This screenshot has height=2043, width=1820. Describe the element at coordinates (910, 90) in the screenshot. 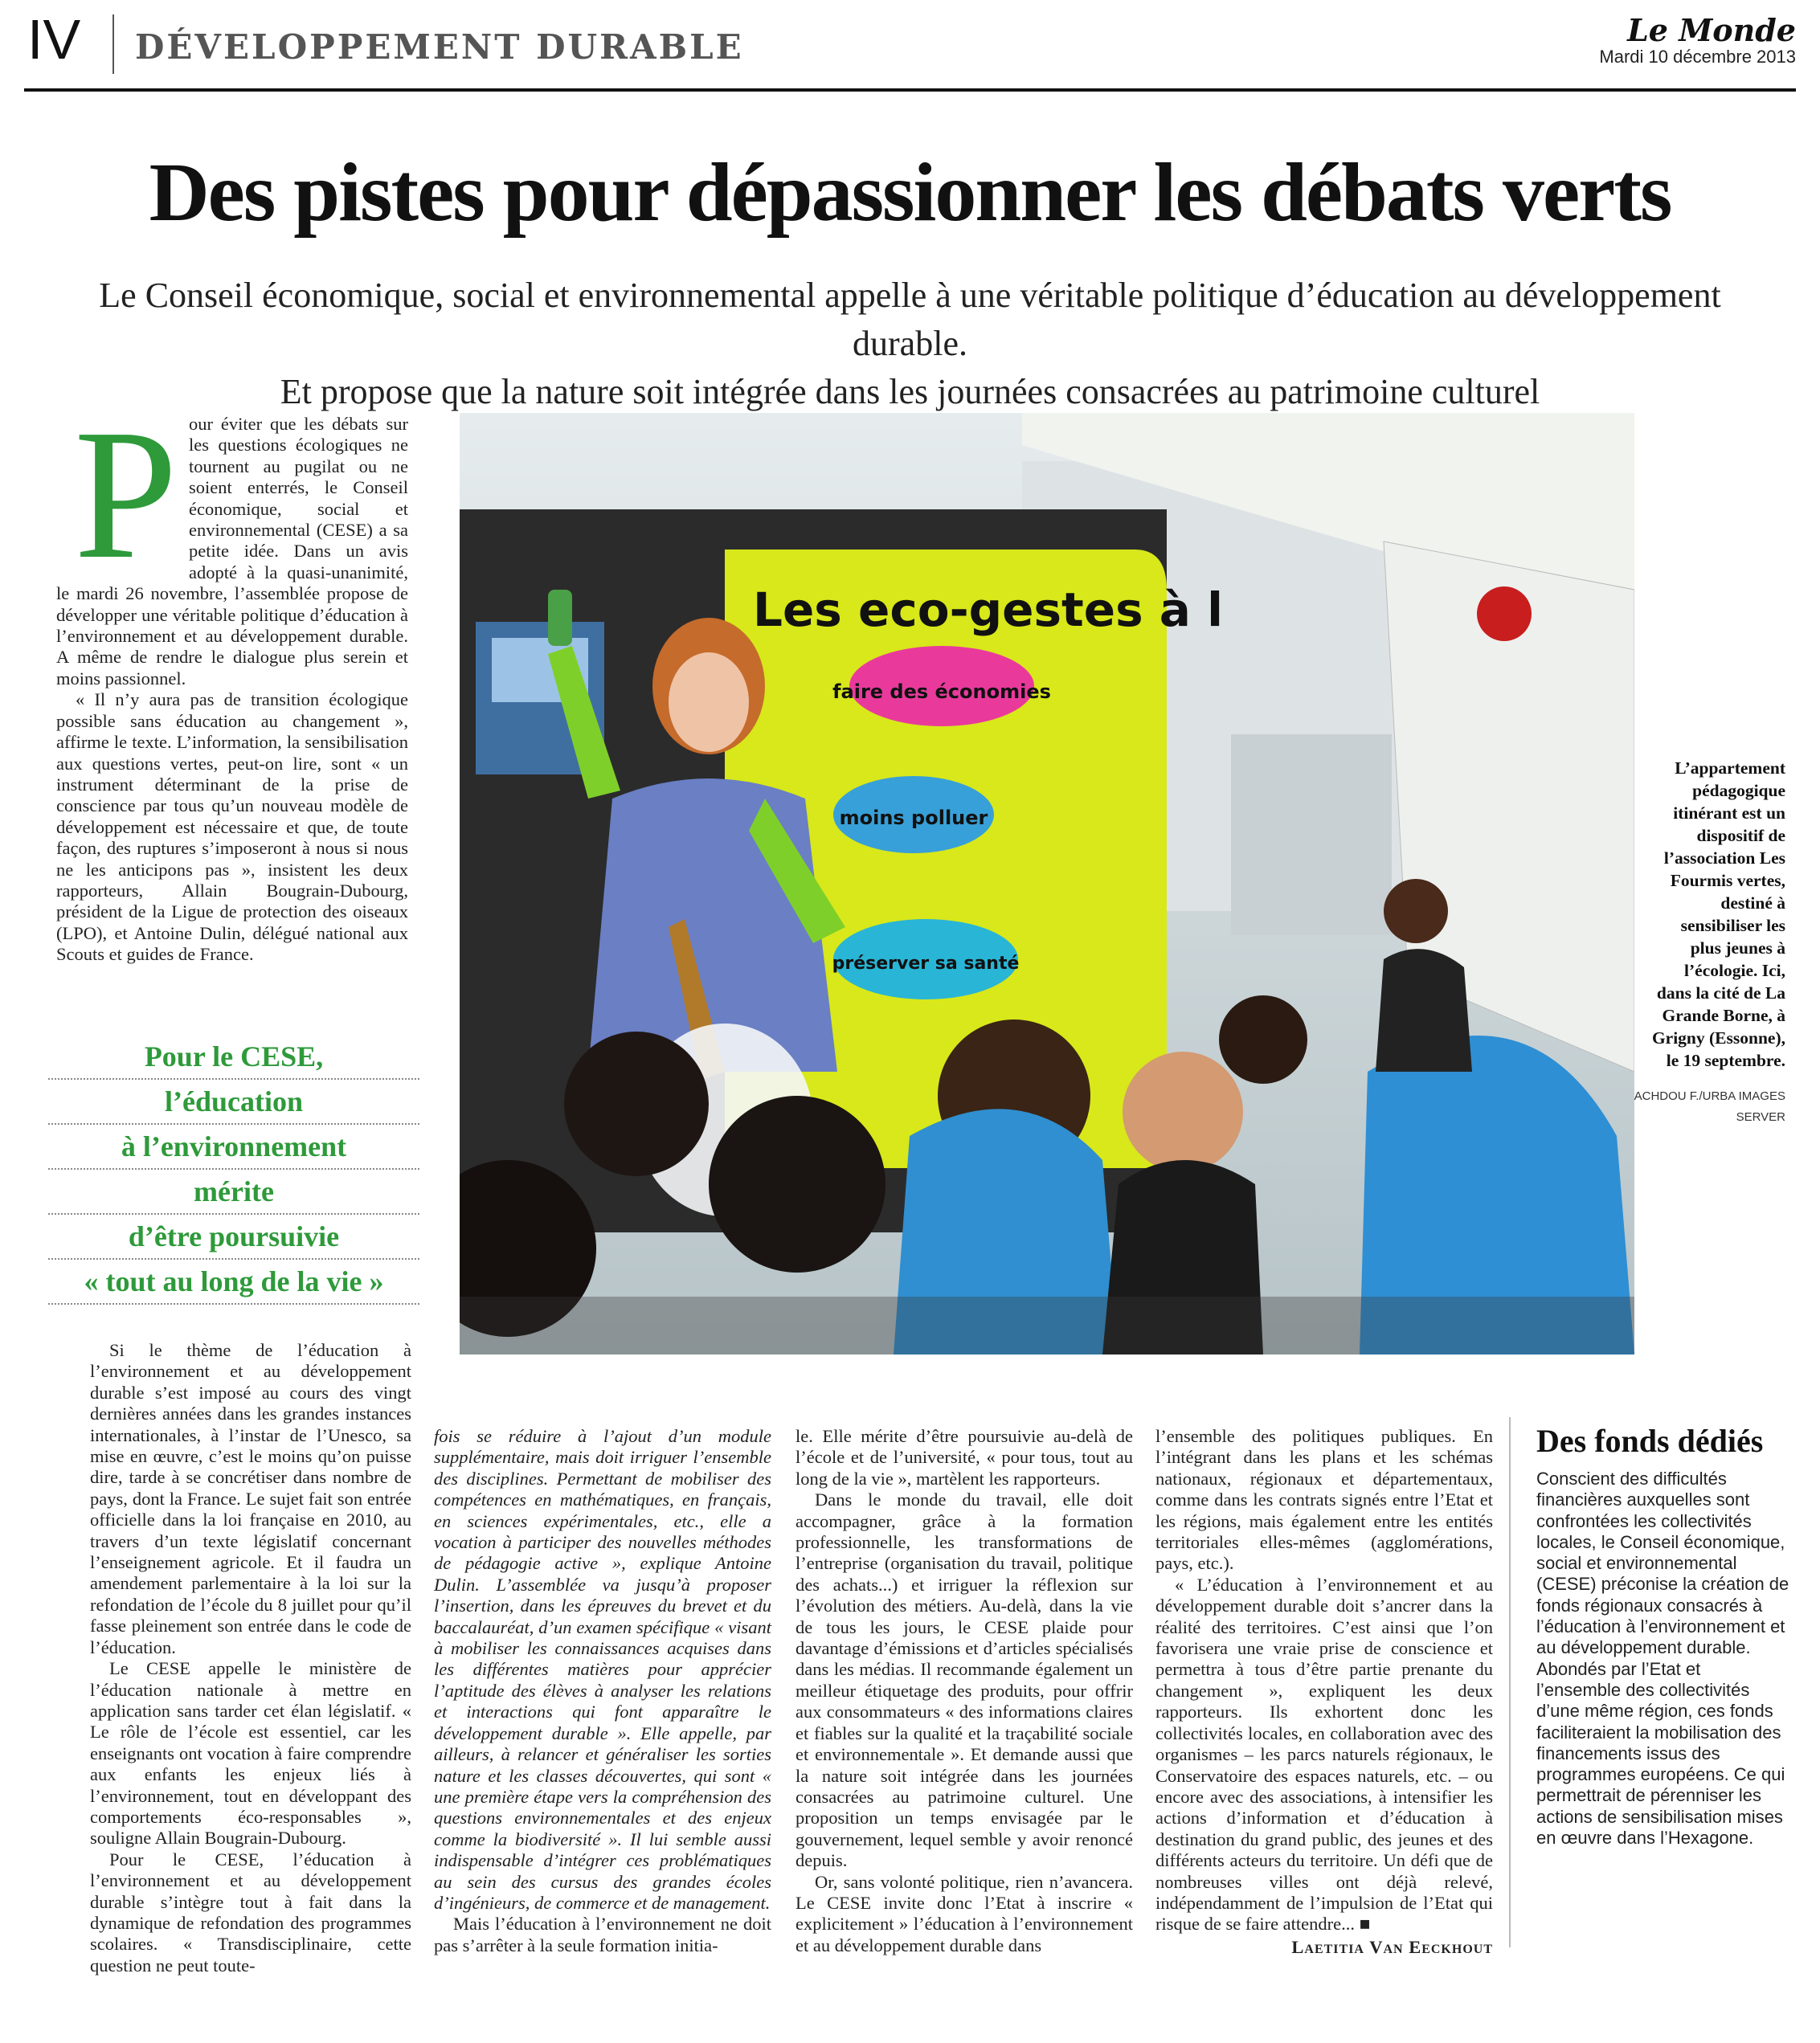

I see `header-rule` at that location.